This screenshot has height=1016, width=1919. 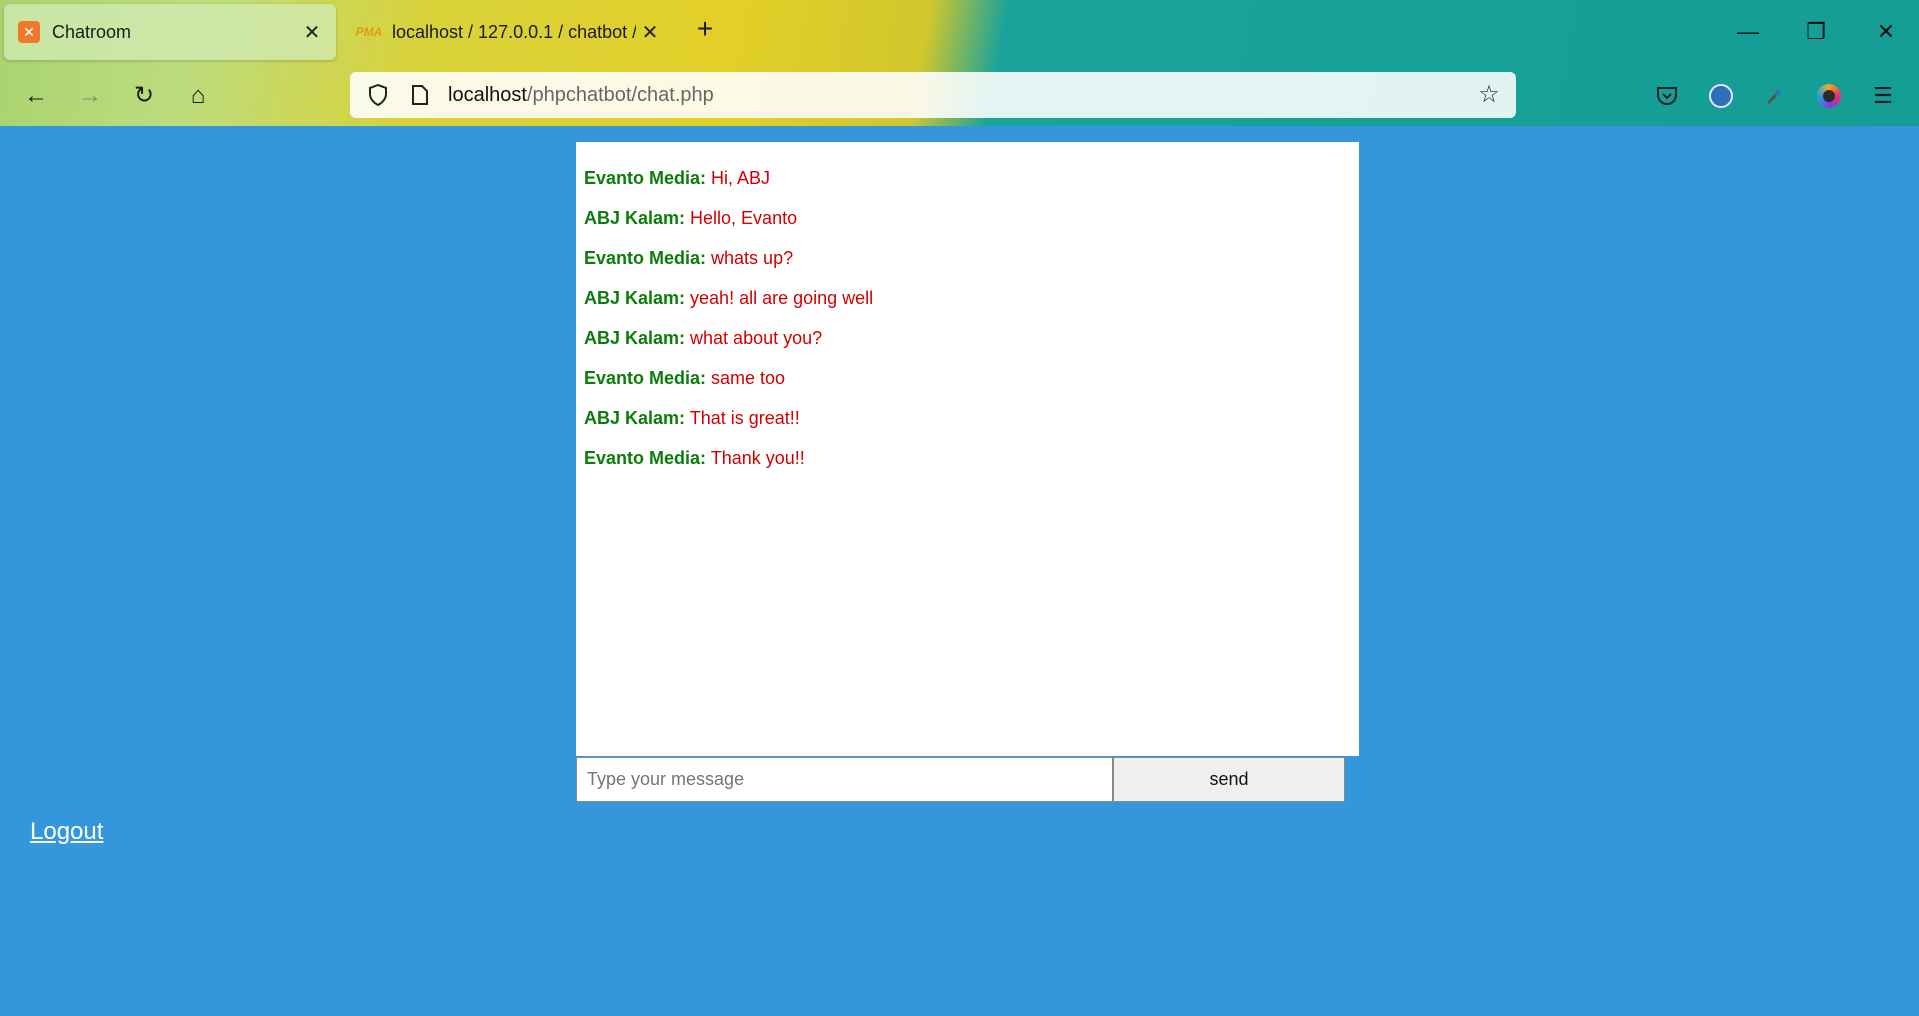 What do you see at coordinates (1229, 779) in the screenshot?
I see `send-button: send` at bounding box center [1229, 779].